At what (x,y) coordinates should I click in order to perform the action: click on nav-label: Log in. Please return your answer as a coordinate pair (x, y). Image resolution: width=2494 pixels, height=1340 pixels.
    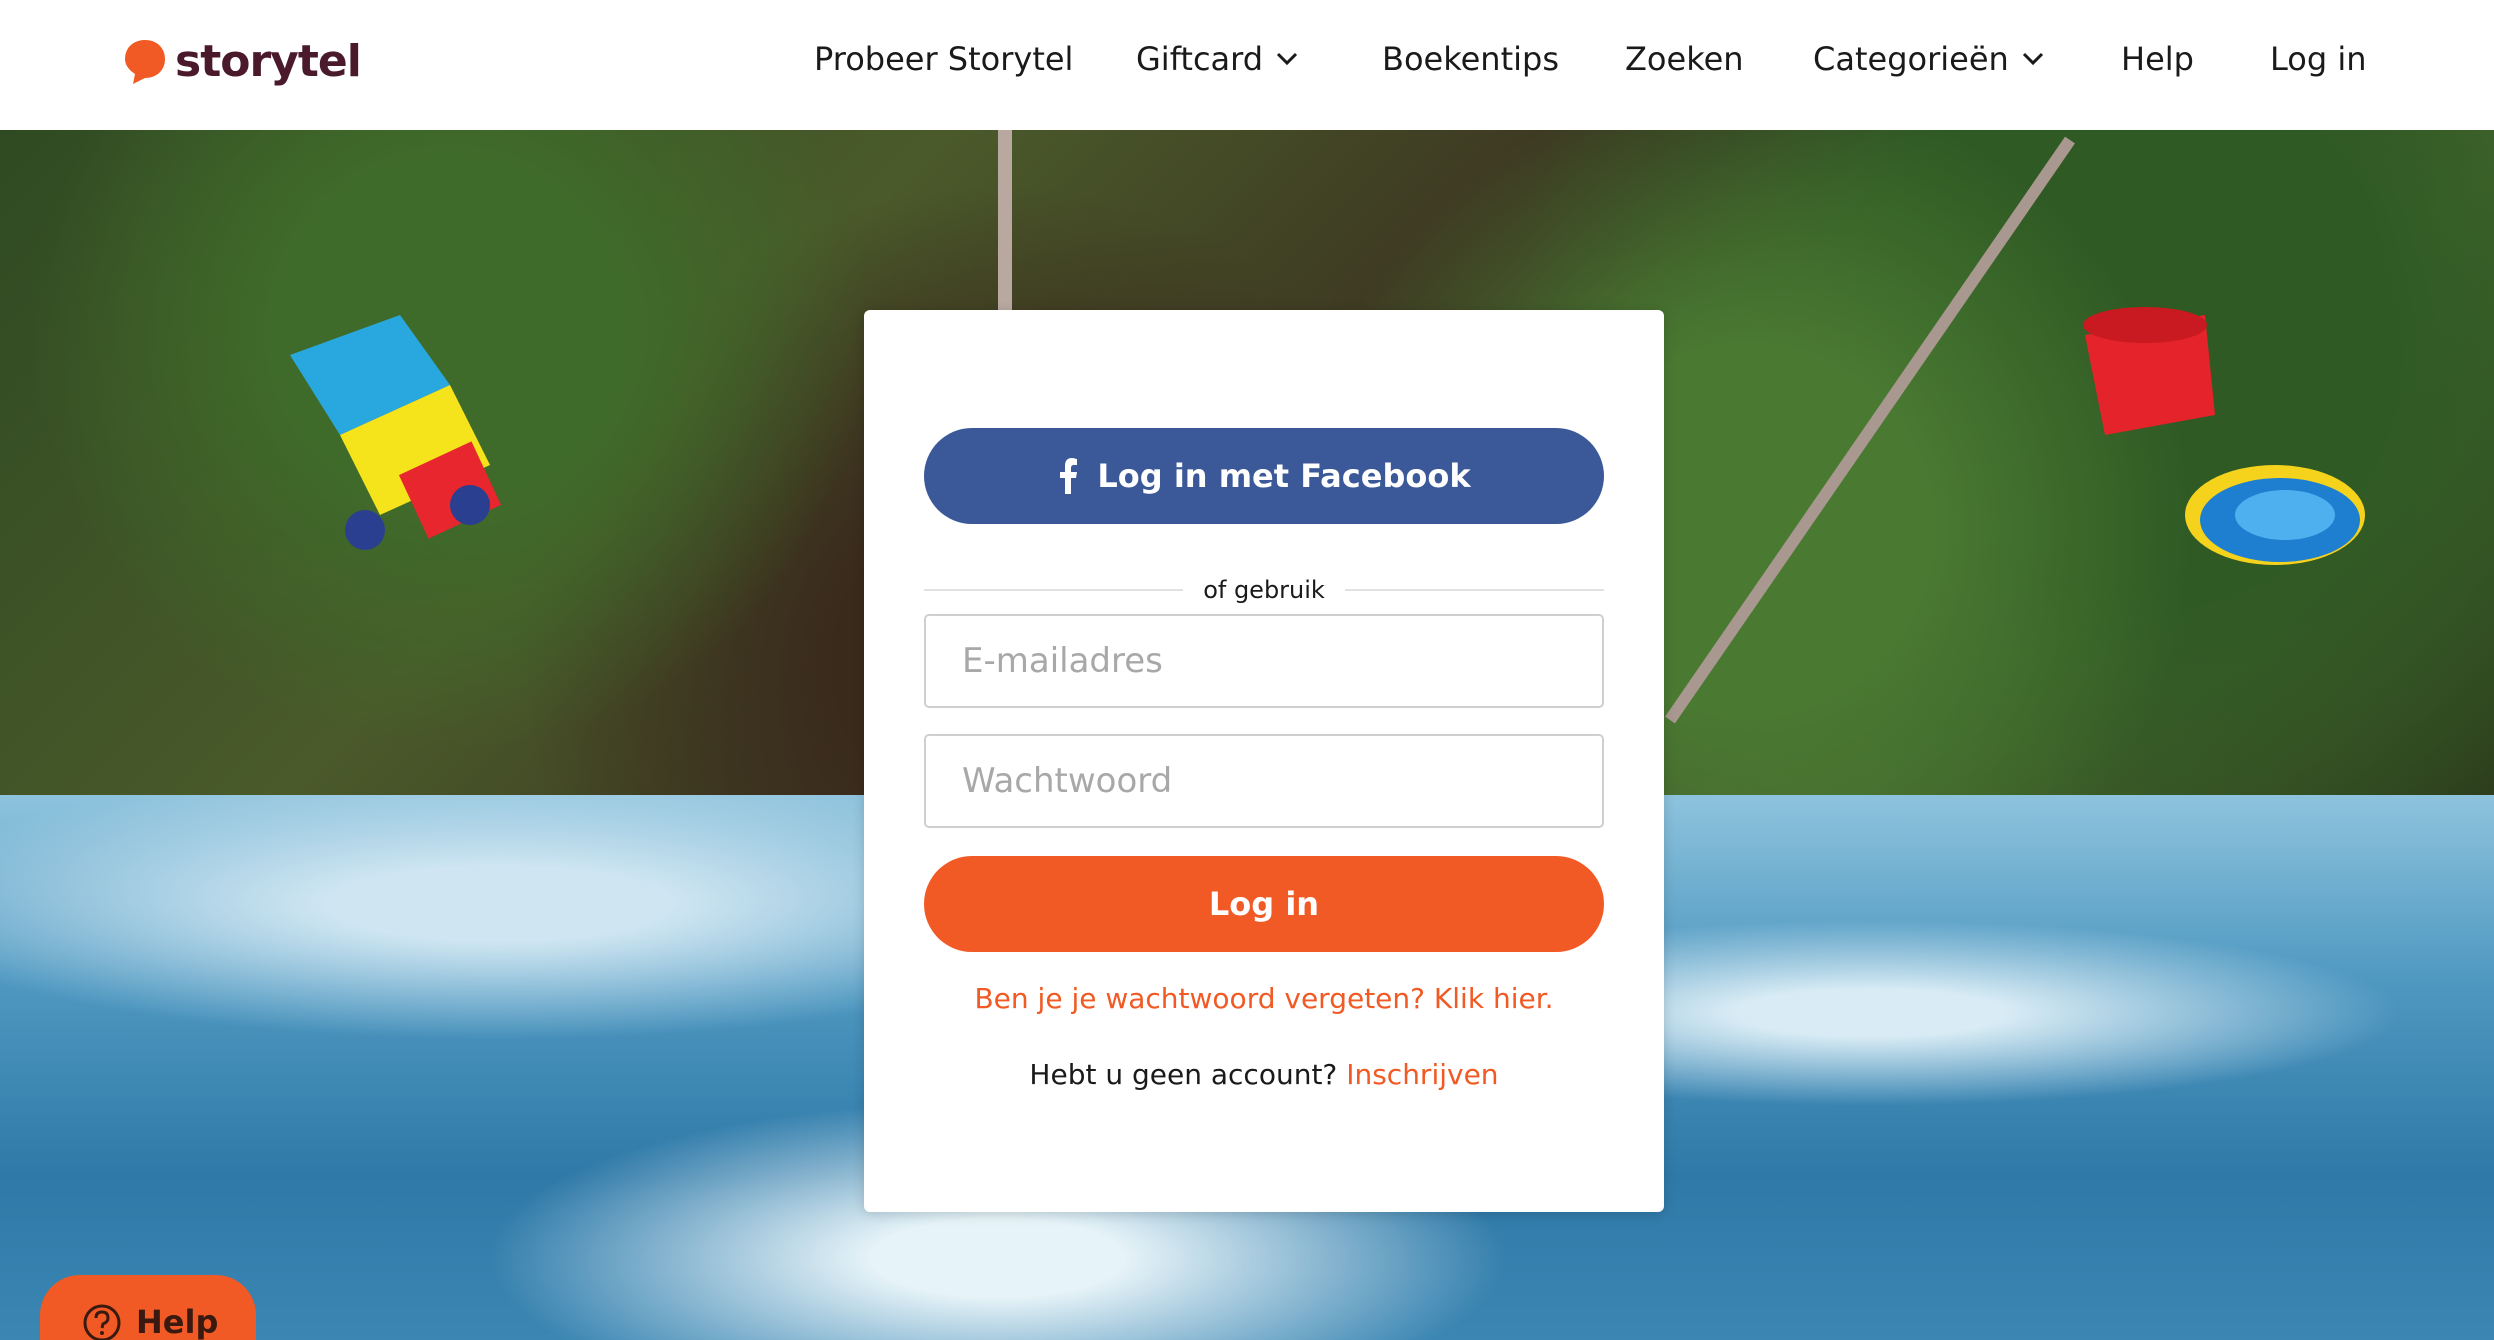
    Looking at the image, I should click on (2318, 59).